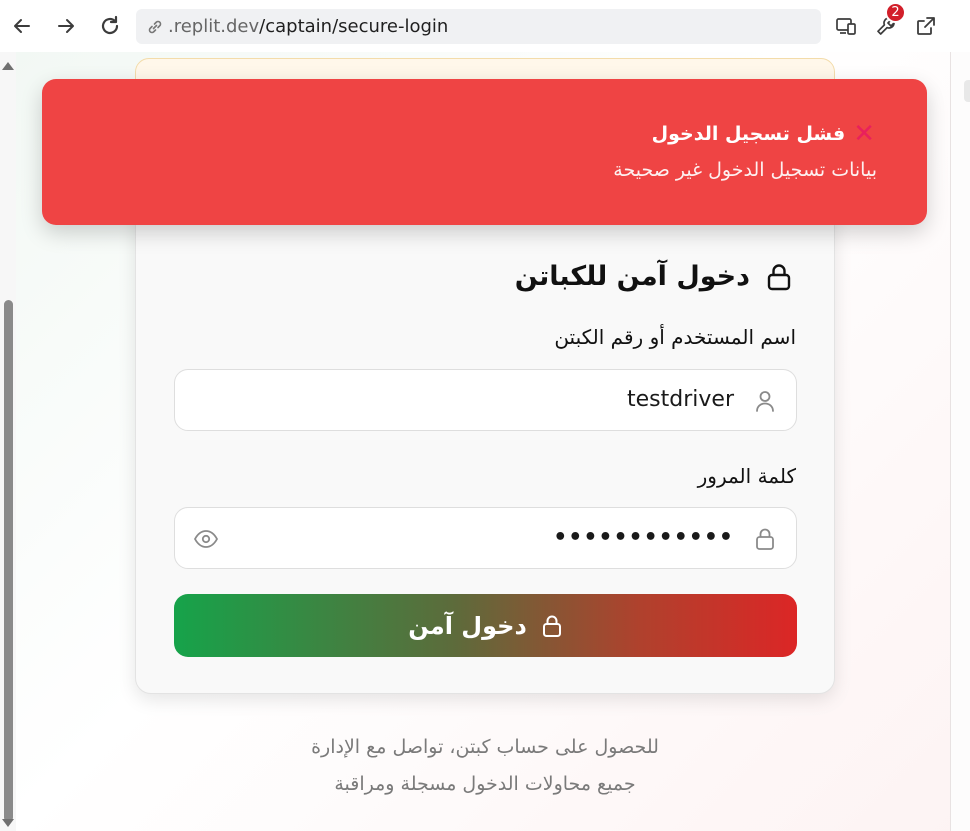  I want to click on reload-icon, so click(110, 25).